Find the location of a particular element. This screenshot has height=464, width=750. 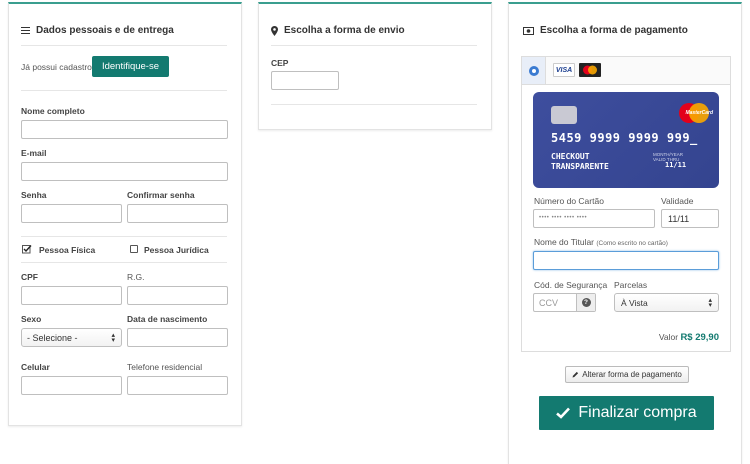

money-icon is located at coordinates (528, 30).